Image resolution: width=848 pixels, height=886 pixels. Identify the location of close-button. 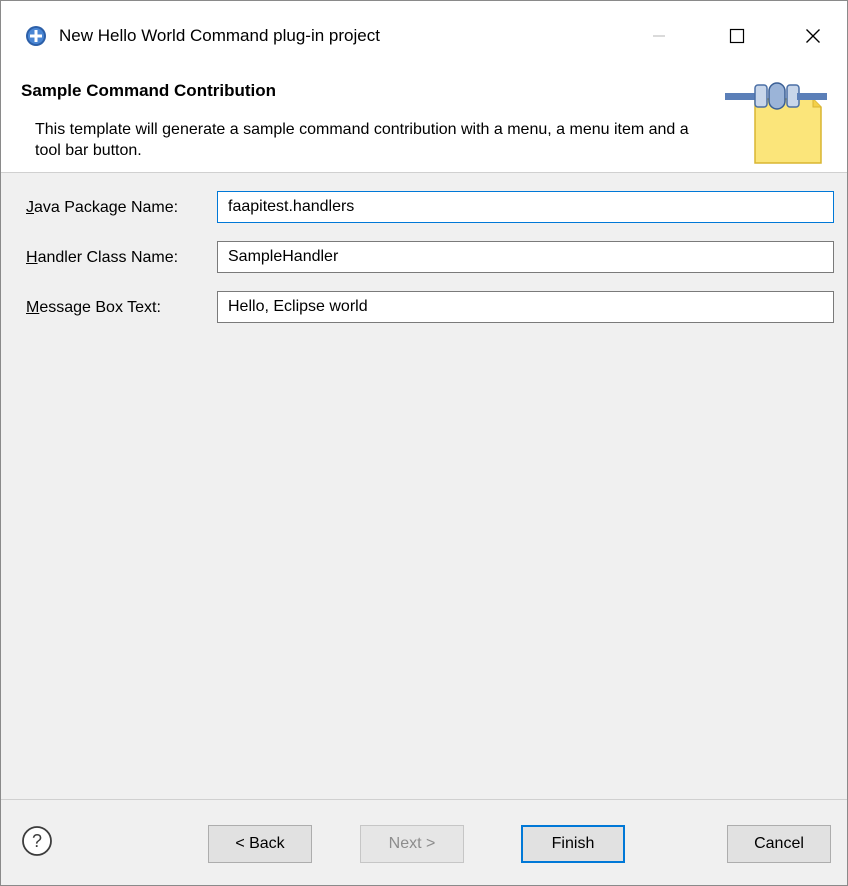
(813, 36).